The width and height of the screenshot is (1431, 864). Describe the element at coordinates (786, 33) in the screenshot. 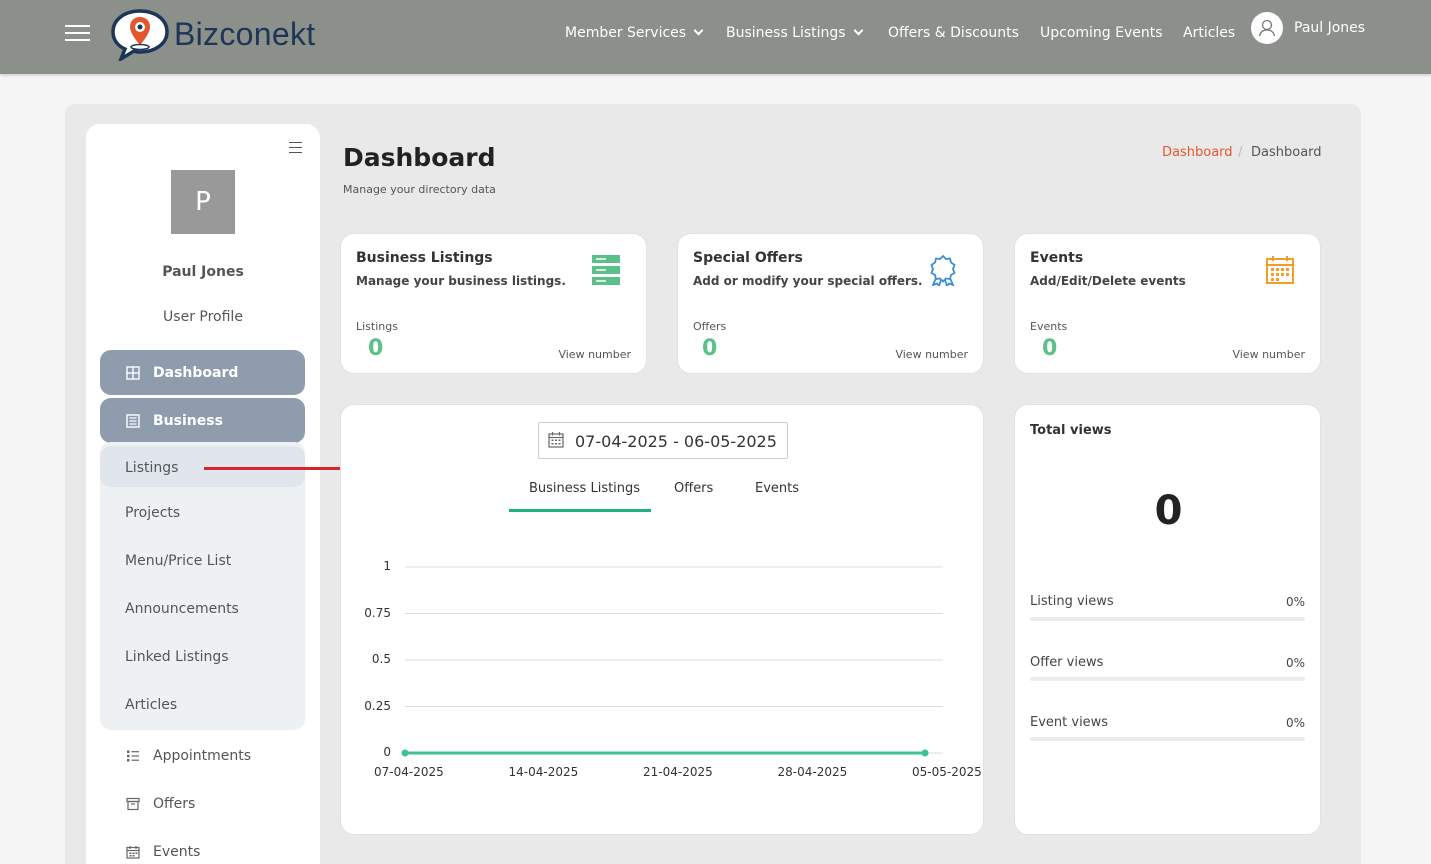

I see `nav-label: Business Listings` at that location.